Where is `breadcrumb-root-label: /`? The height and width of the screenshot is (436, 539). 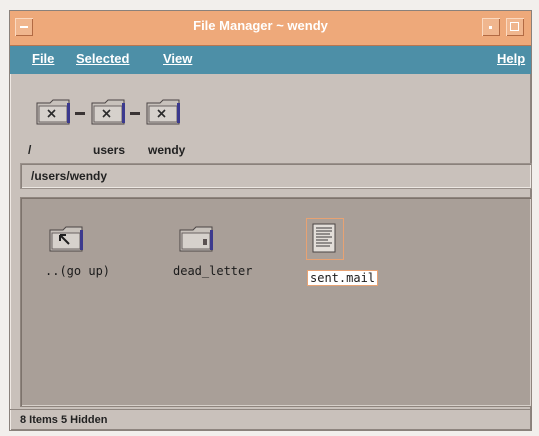 breadcrumb-root-label: / is located at coordinates (29, 150).